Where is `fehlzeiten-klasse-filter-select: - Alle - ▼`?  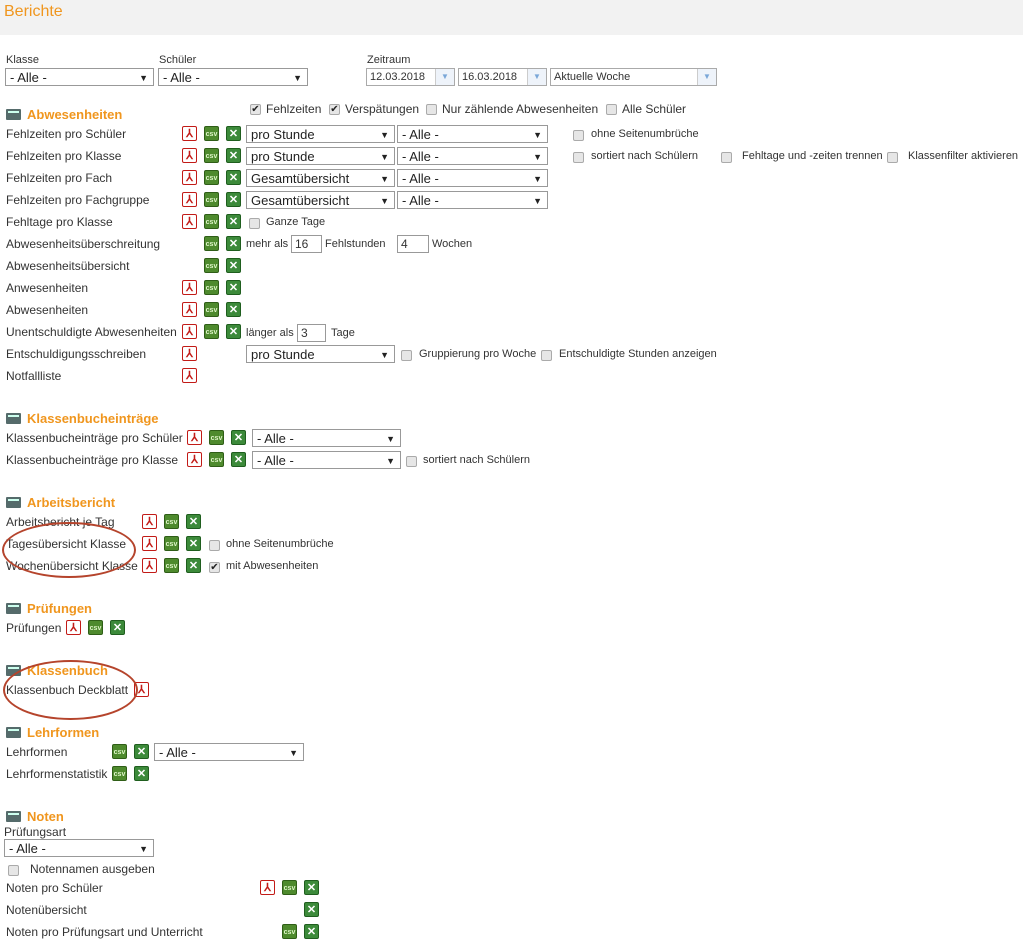
fehlzeiten-klasse-filter-select: - Alle - ▼ is located at coordinates (472, 156).